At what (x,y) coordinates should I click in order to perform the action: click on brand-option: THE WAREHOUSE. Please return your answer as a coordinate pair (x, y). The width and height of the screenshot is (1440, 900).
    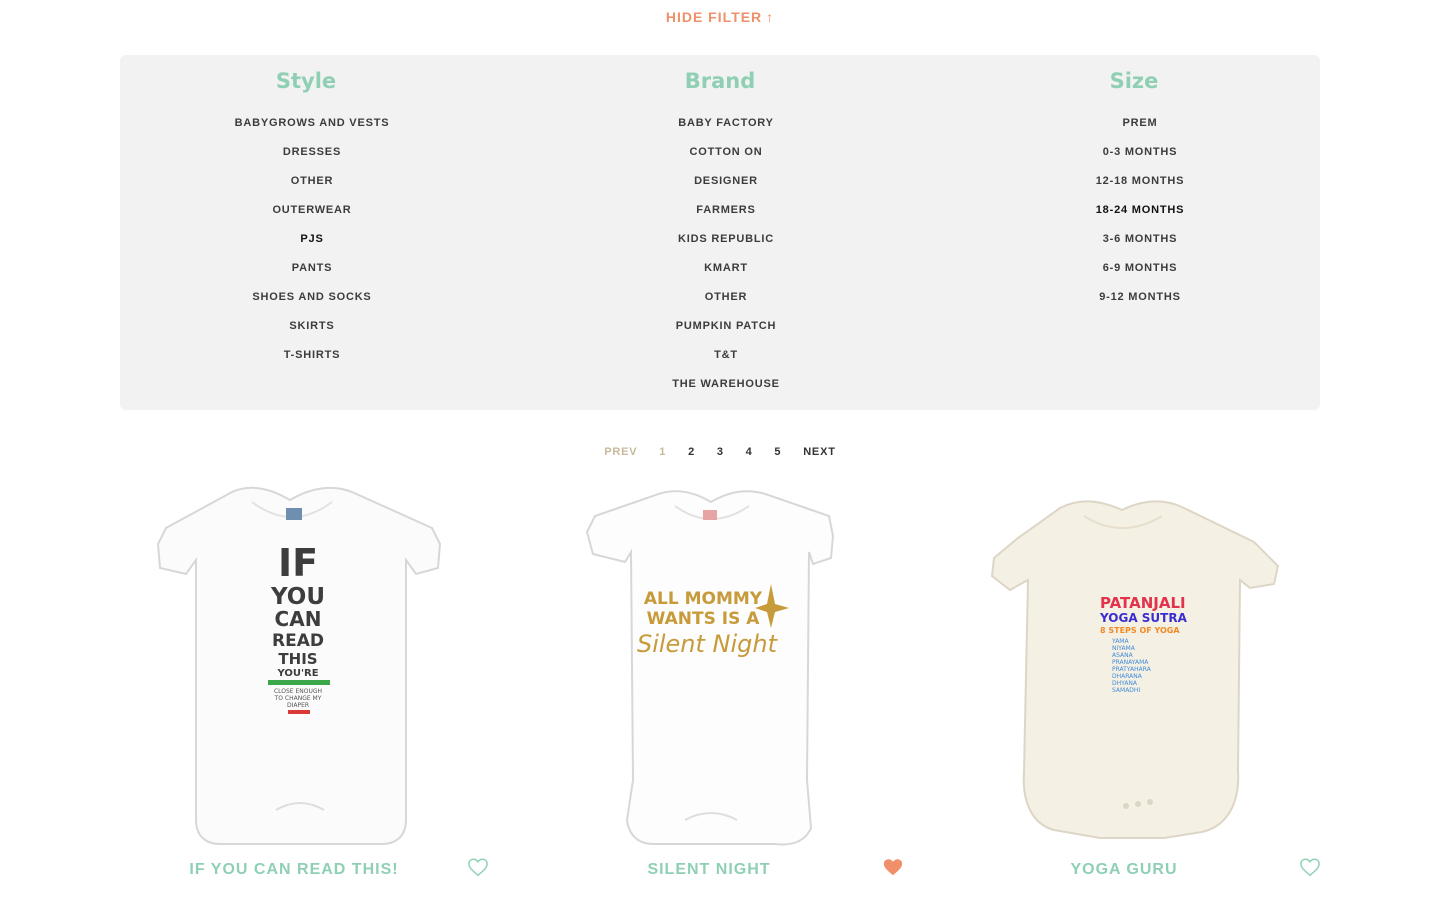
    Looking at the image, I should click on (720, 384).